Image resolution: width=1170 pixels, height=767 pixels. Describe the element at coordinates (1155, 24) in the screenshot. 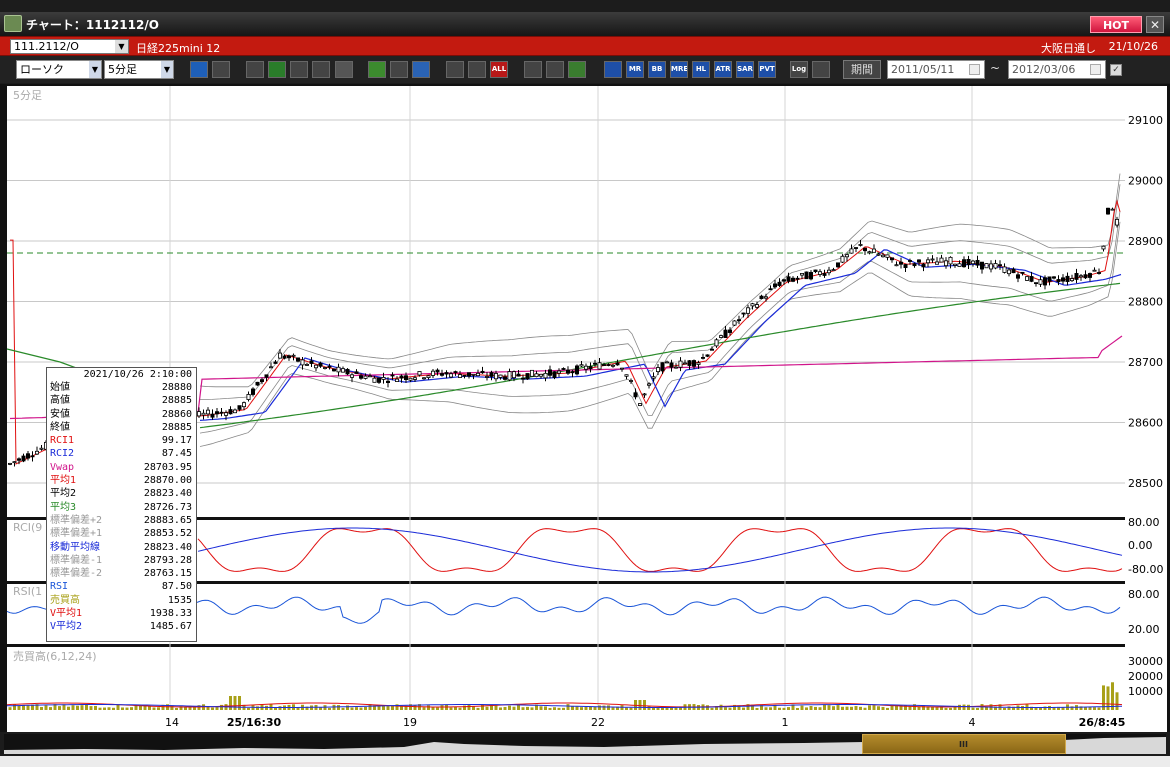

I see `close-button: ✕` at that location.